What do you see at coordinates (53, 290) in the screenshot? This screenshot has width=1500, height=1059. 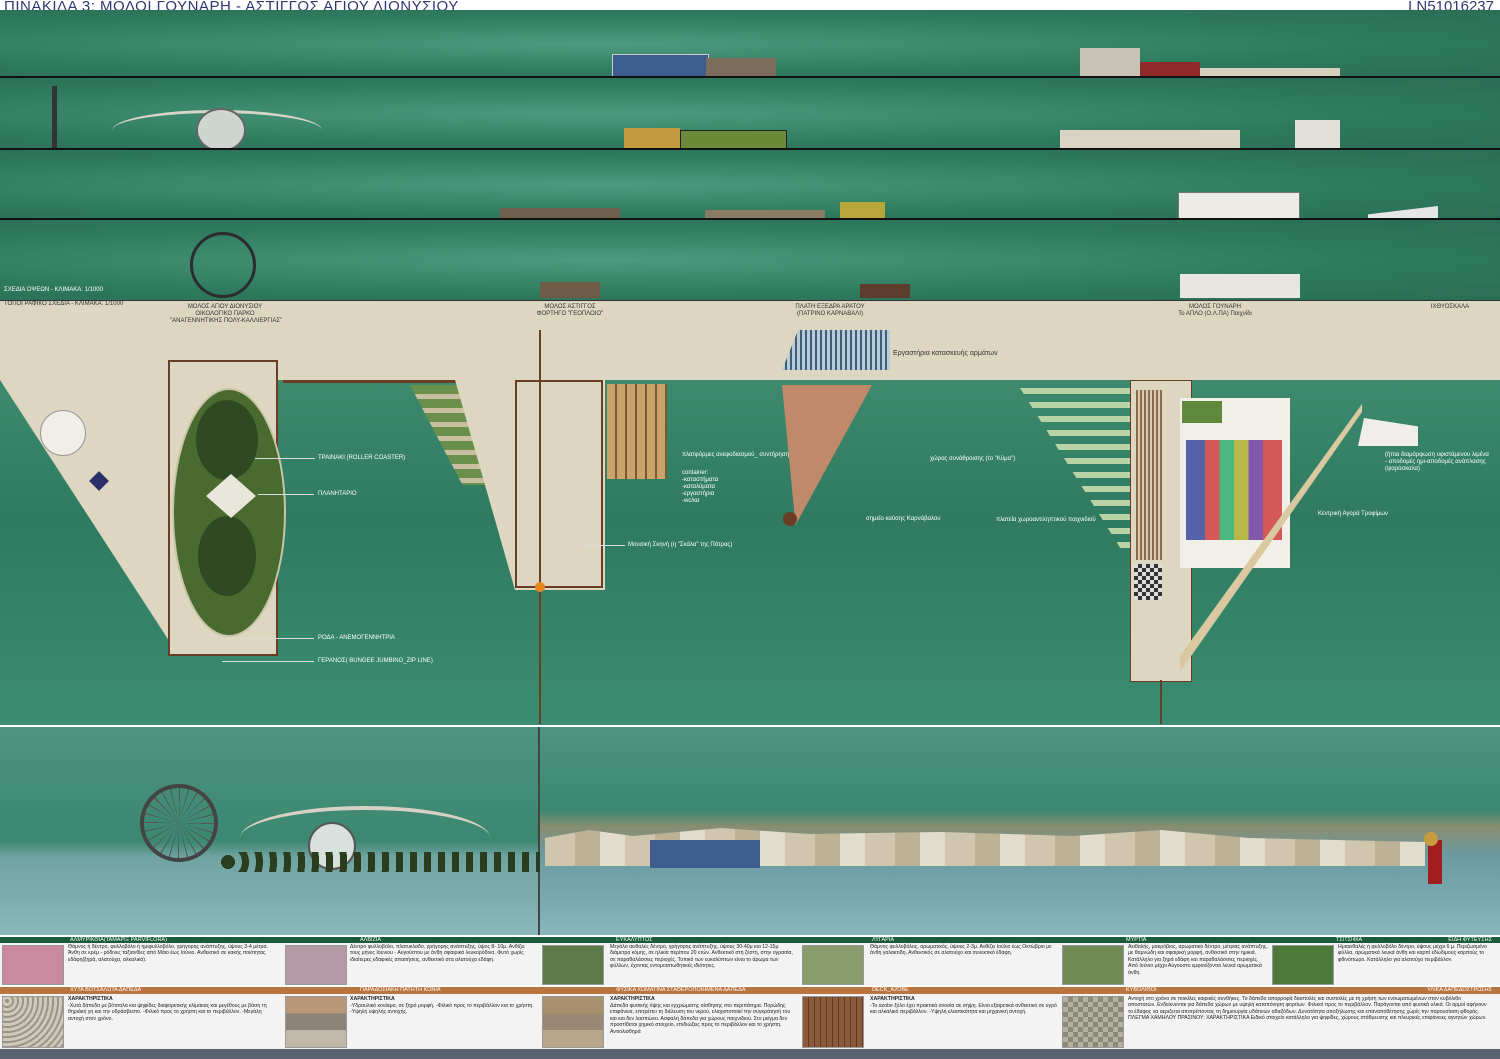 I see `elevations-scale-label: ΣΧΕΔΙΑ ΟΨΕΩΝ - ΚΛΙΜΑΚΑ: 1/1000` at bounding box center [53, 290].